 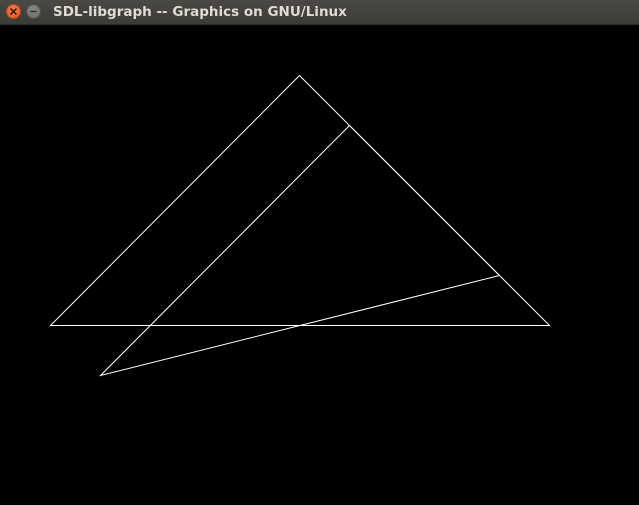 I want to click on close-icon, so click(x=13, y=11).